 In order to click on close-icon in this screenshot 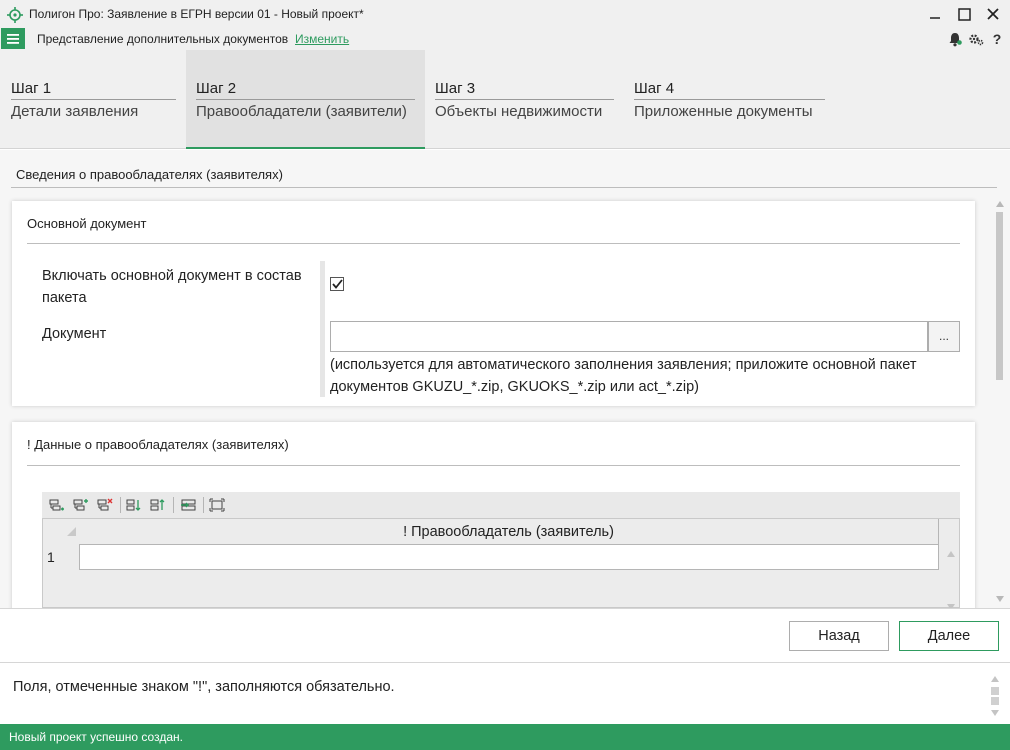, I will do `click(993, 14)`.